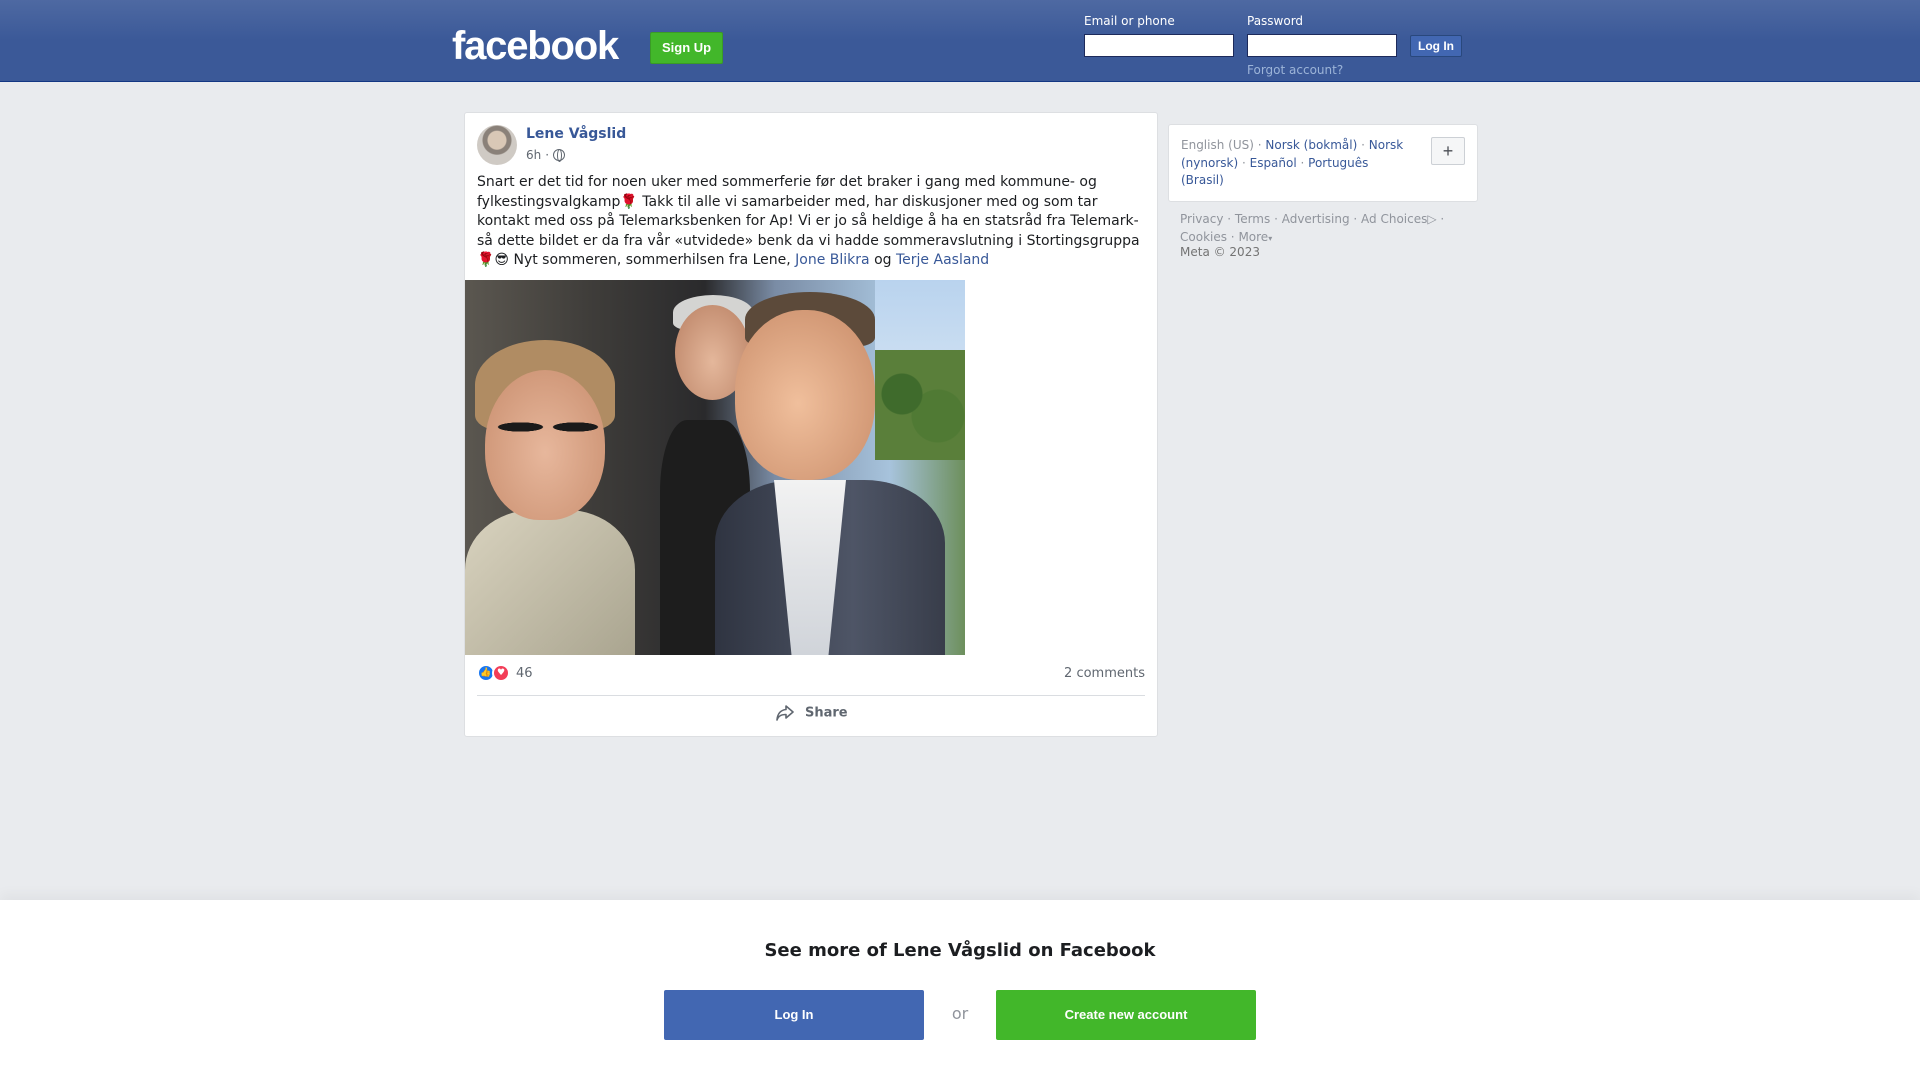  I want to click on email-group: Email or phone, so click(1159, 35).